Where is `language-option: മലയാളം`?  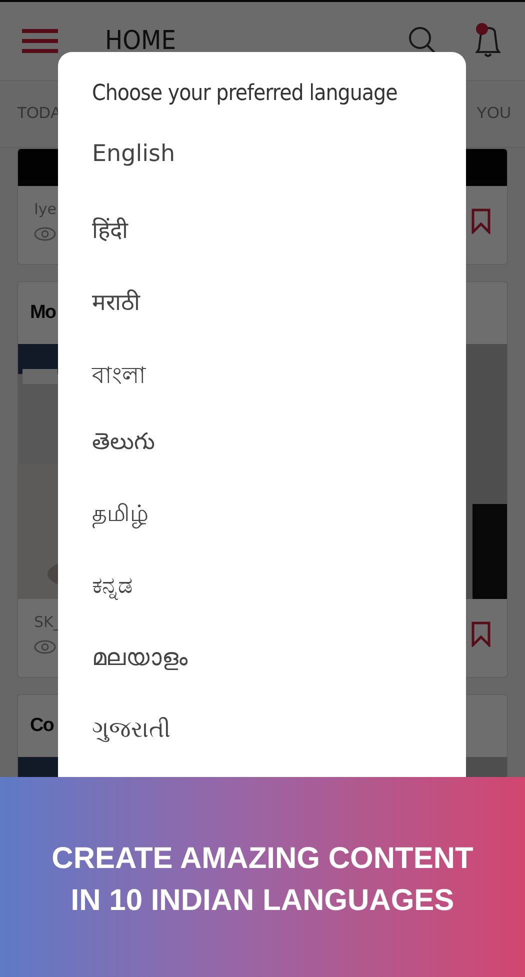 language-option: മലയാളം is located at coordinates (140, 658).